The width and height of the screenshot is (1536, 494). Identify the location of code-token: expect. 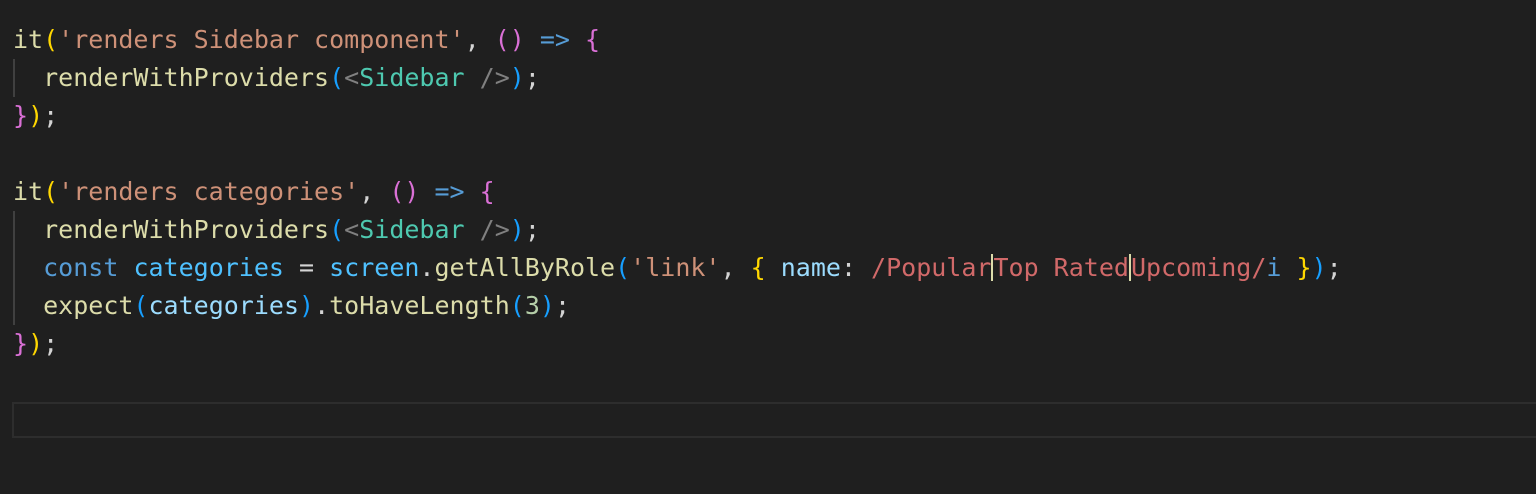
(88, 305).